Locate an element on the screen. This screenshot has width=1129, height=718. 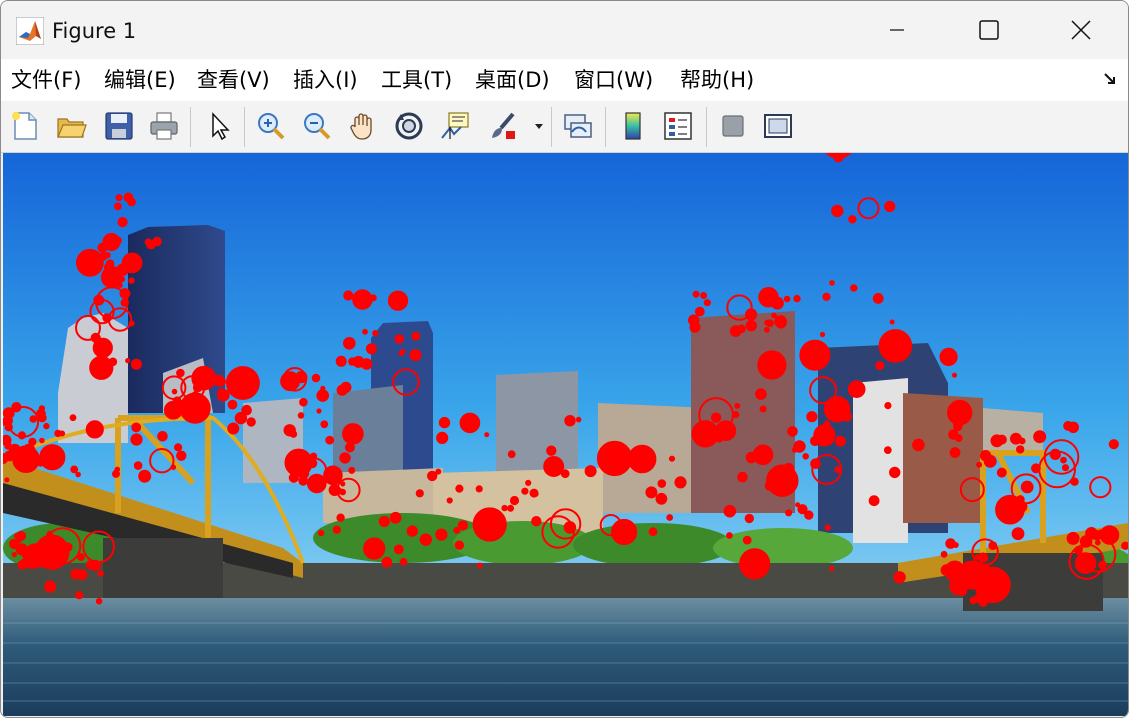
minimize-button is located at coordinates (897, 30).